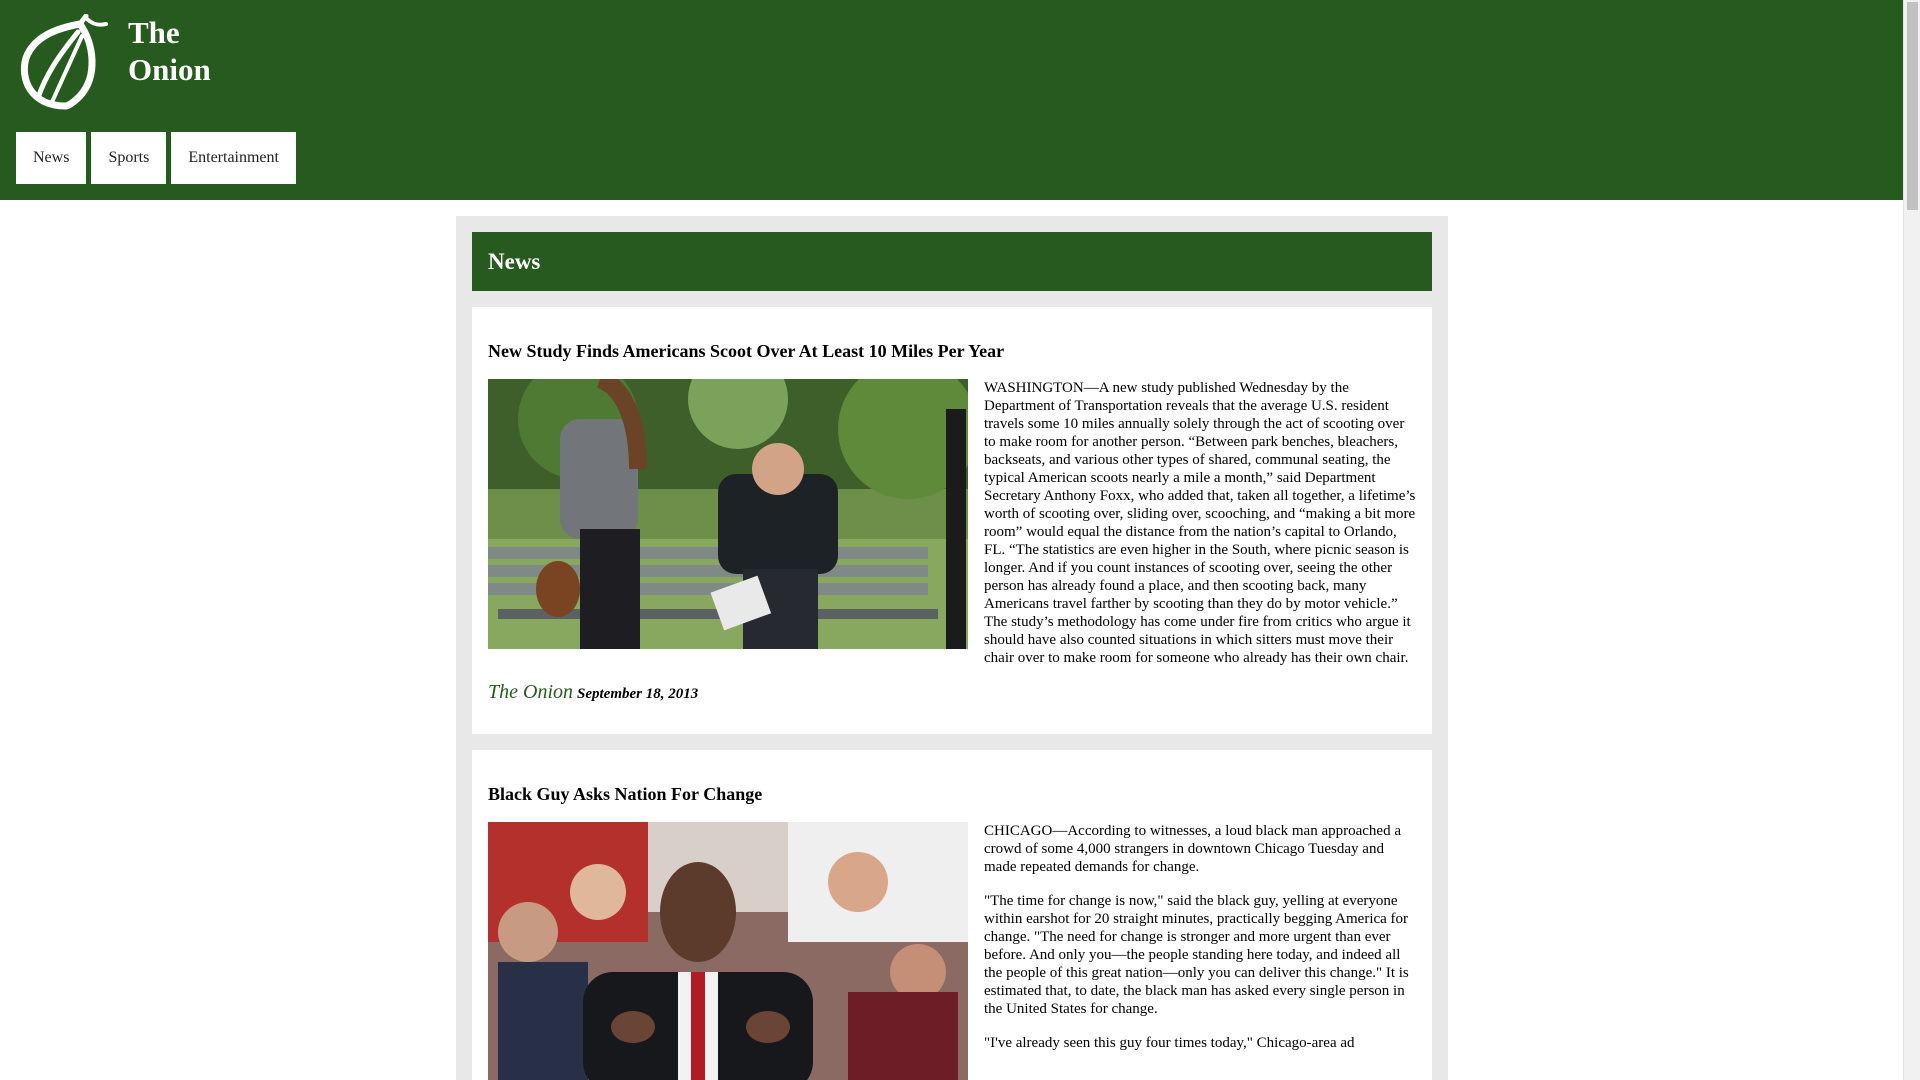  I want to click on onion-logo-icon, so click(64, 63).